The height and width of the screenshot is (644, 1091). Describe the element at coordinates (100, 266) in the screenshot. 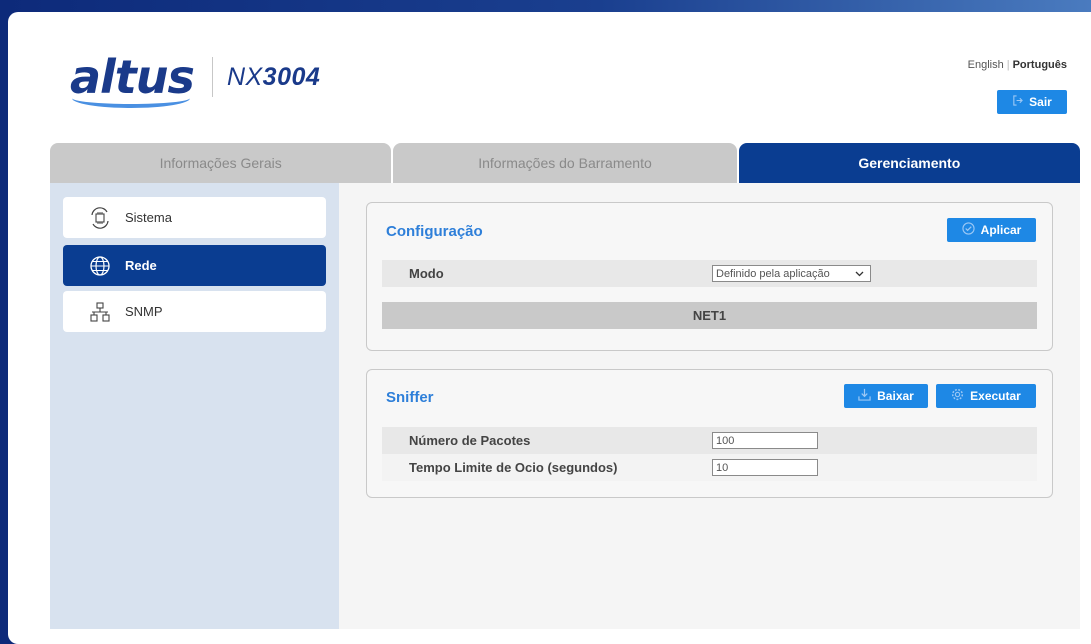

I see `globe-icon` at that location.